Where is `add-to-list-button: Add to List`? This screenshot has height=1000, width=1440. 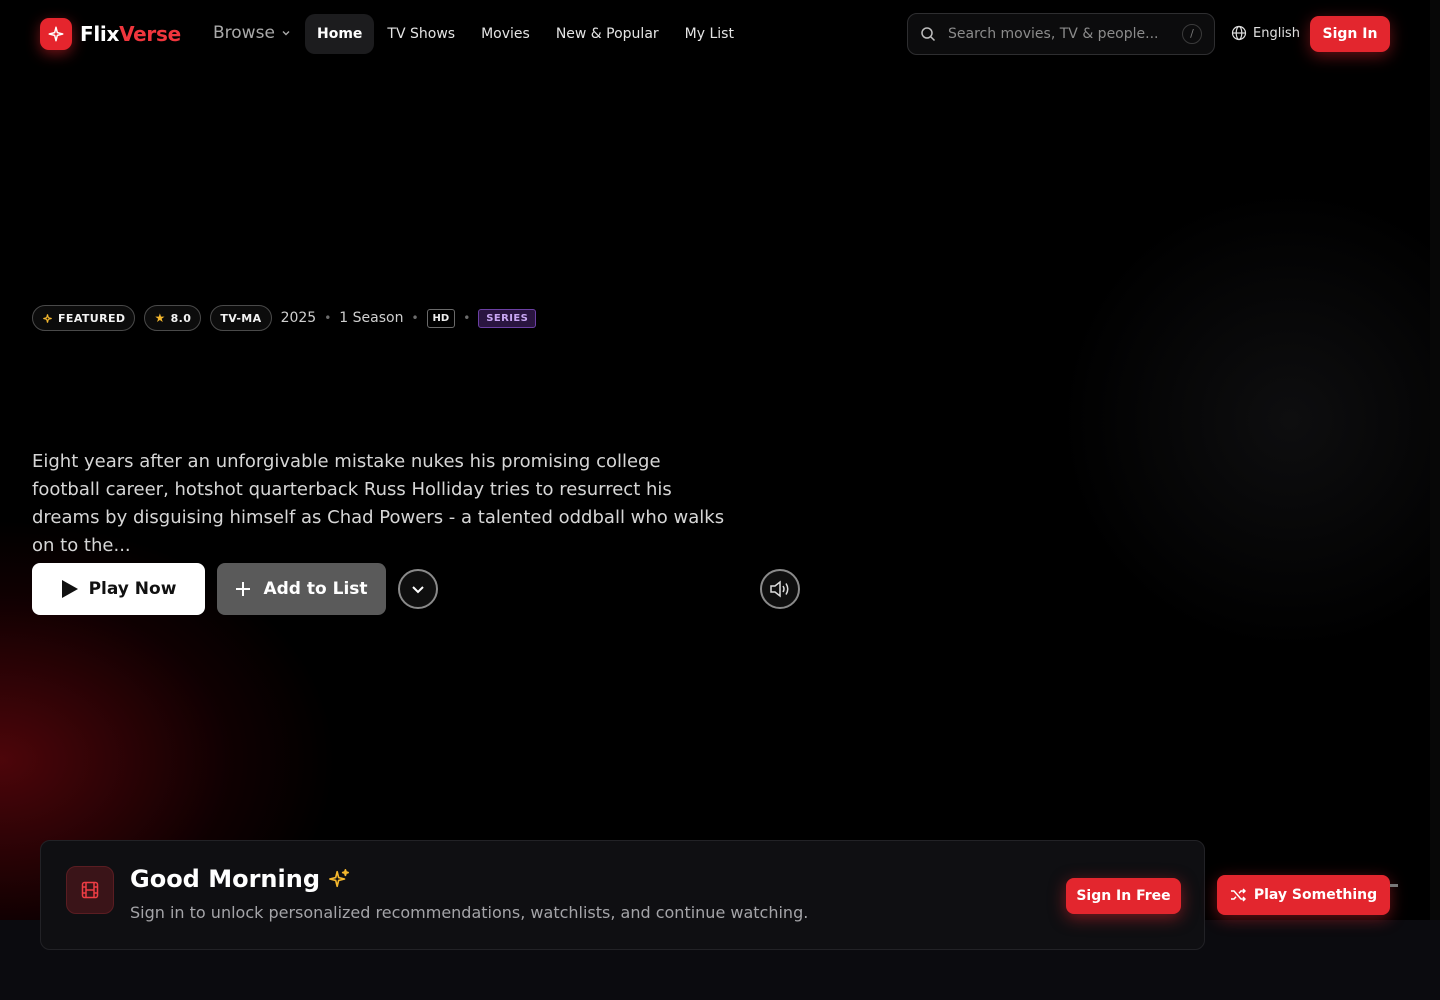 add-to-list-button: Add to List is located at coordinates (301, 589).